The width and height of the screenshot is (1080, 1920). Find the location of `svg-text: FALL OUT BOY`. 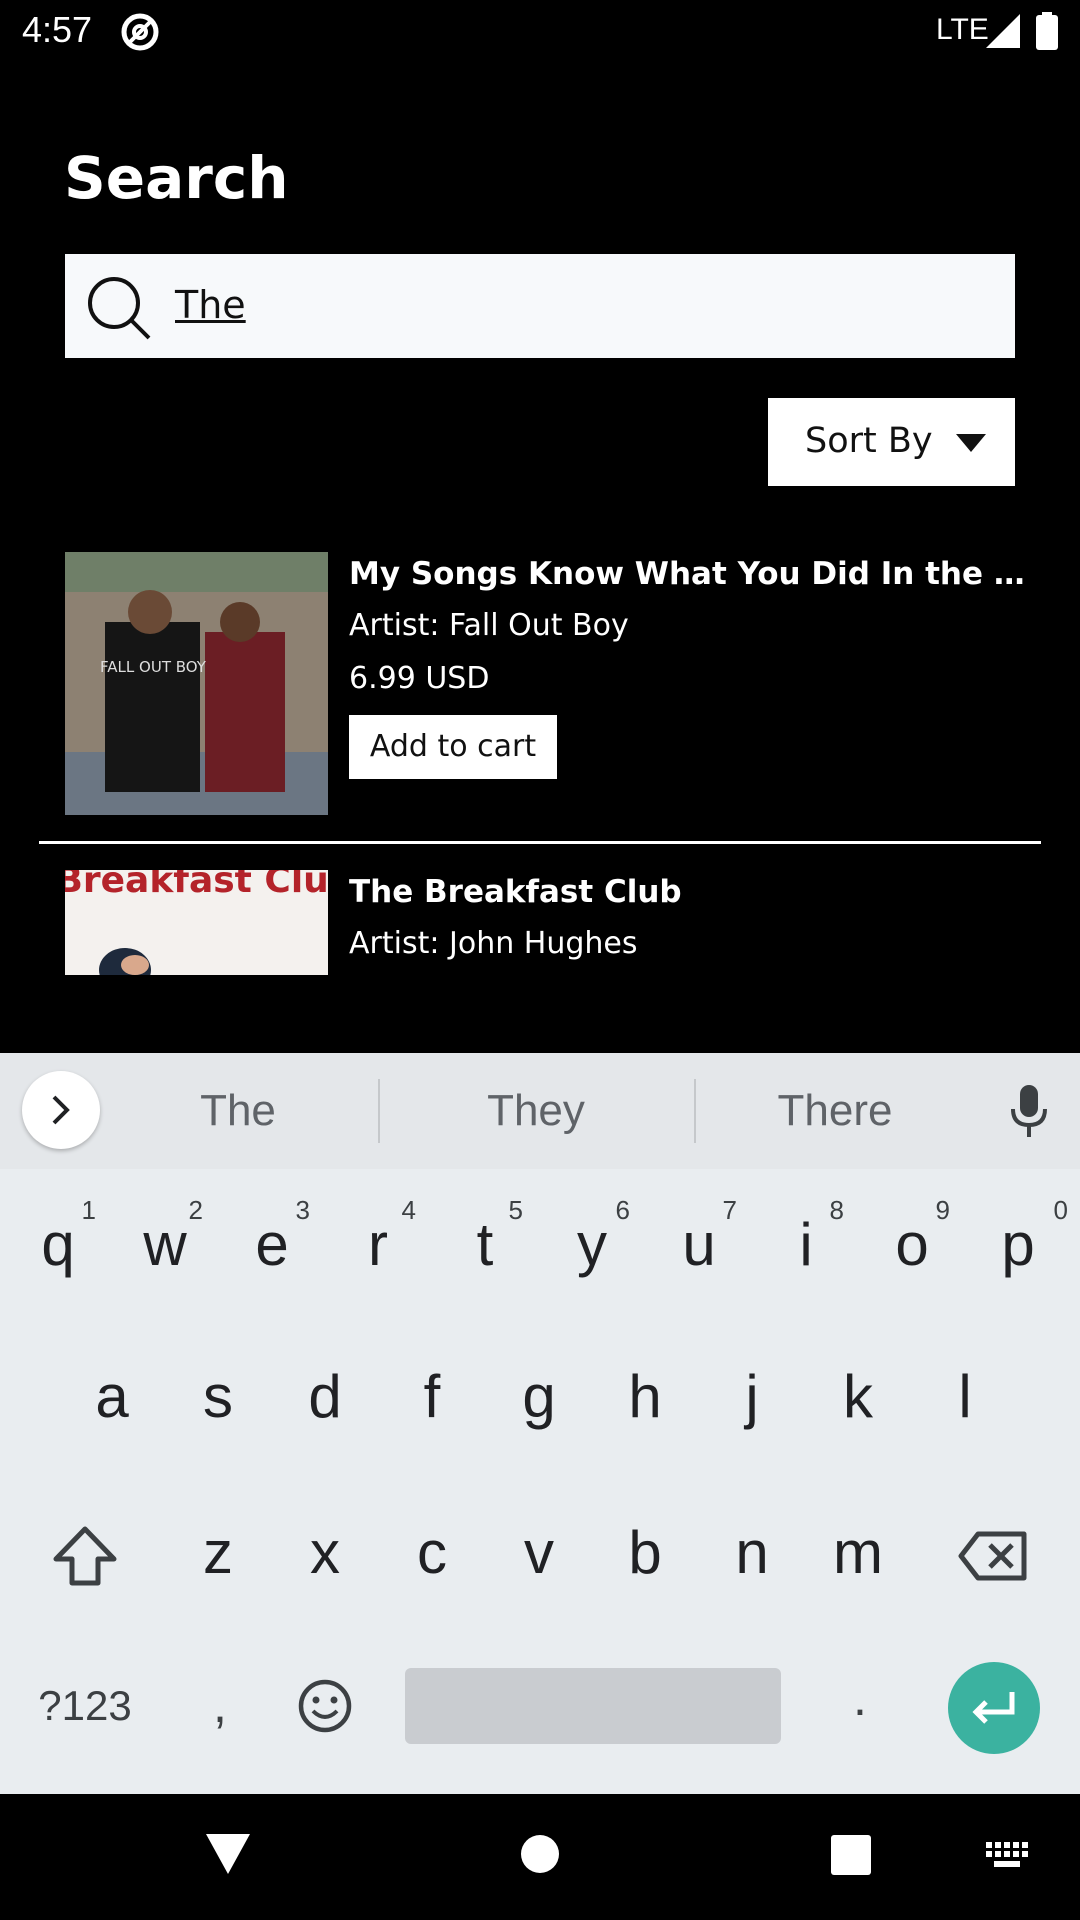

svg-text: FALL OUT BOY is located at coordinates (153, 667).